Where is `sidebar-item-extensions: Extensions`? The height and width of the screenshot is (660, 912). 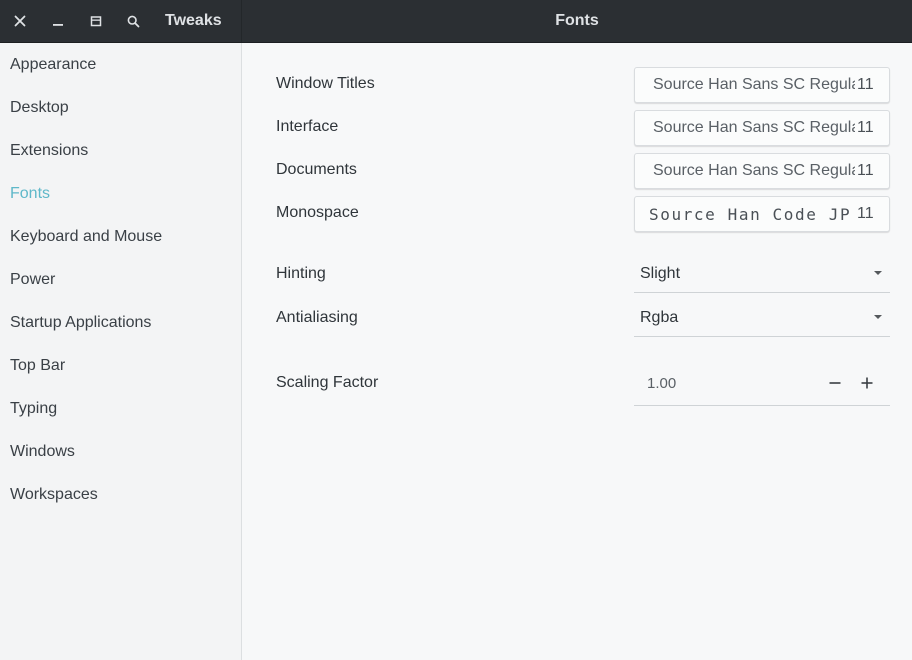
sidebar-item-extensions: Extensions is located at coordinates (120, 150).